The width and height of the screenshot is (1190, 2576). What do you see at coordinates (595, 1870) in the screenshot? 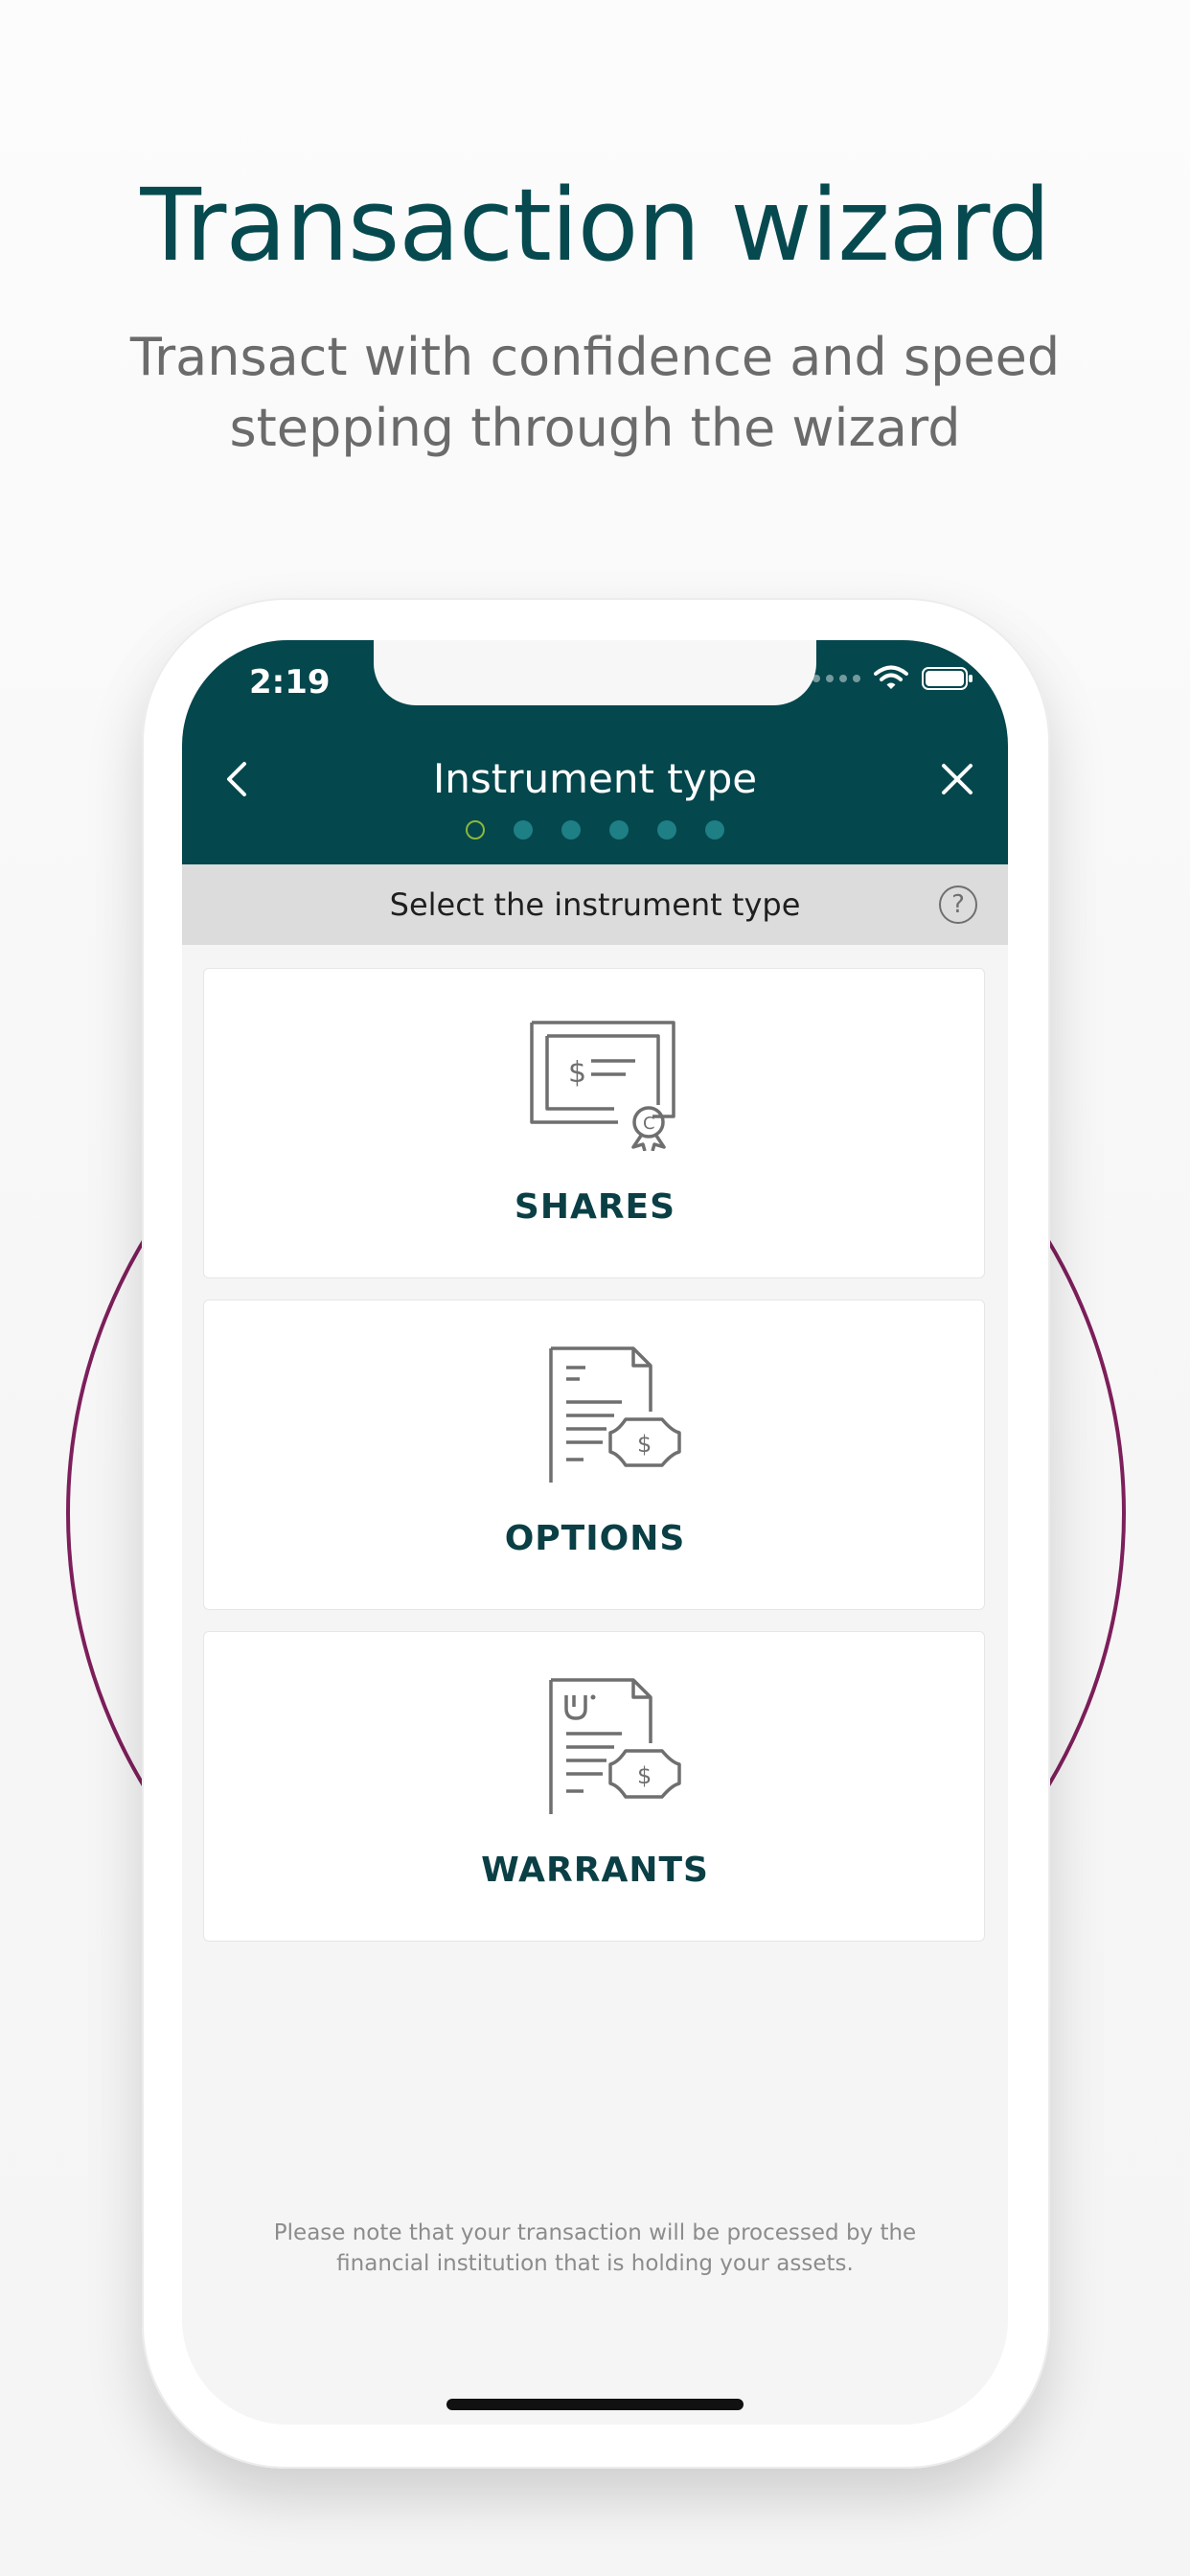
I see `instrument-label: WARRANTS` at bounding box center [595, 1870].